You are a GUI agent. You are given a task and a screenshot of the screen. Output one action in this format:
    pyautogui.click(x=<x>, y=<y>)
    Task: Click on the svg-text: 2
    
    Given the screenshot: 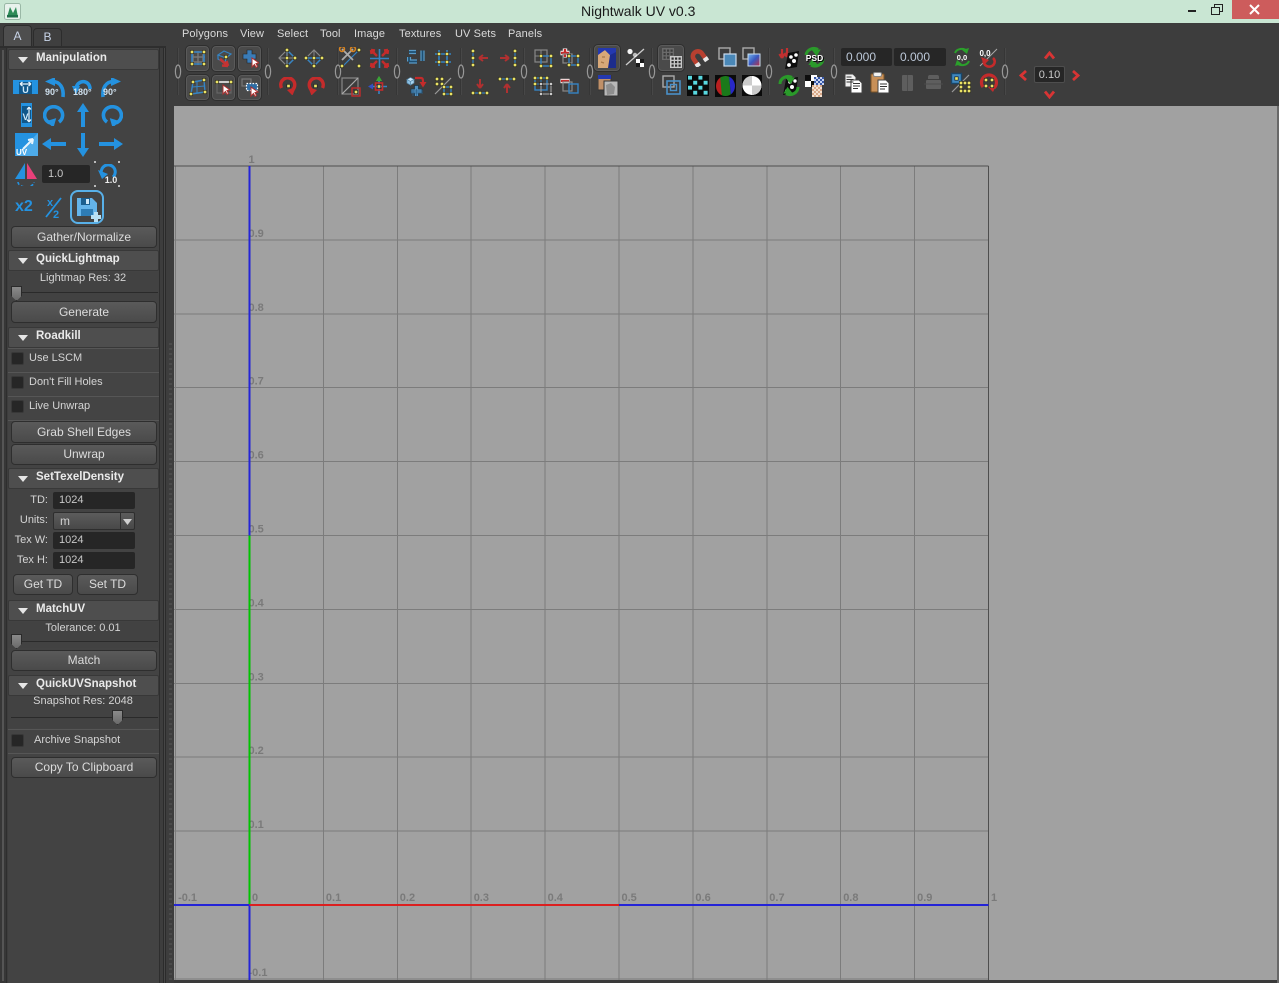 What is the action you would take?
    pyautogui.click(x=56, y=214)
    